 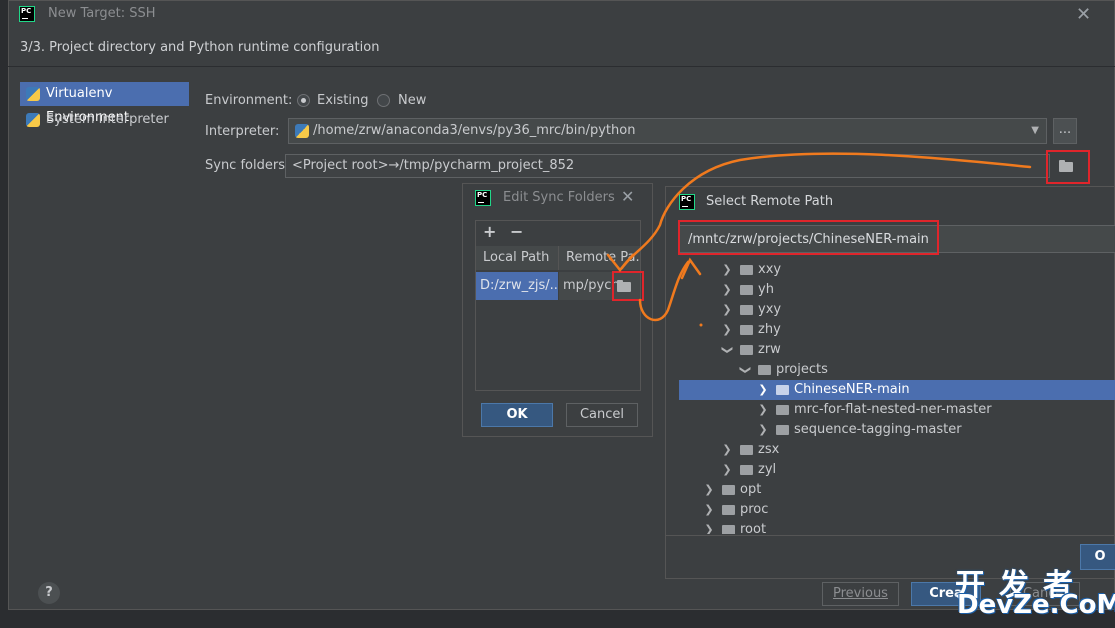 What do you see at coordinates (433, 165) in the screenshot?
I see `sync-folders-value: <Project root>→/tmp/pycharm_project_852` at bounding box center [433, 165].